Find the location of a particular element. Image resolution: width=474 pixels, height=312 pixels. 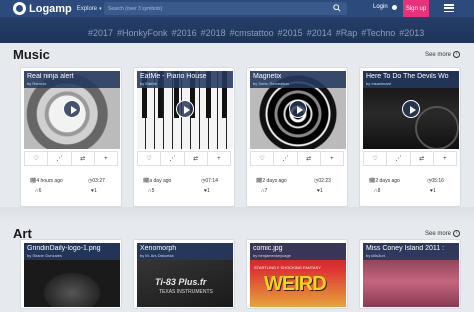

art-author: by M. Ars Disturbia is located at coordinates (185, 255).